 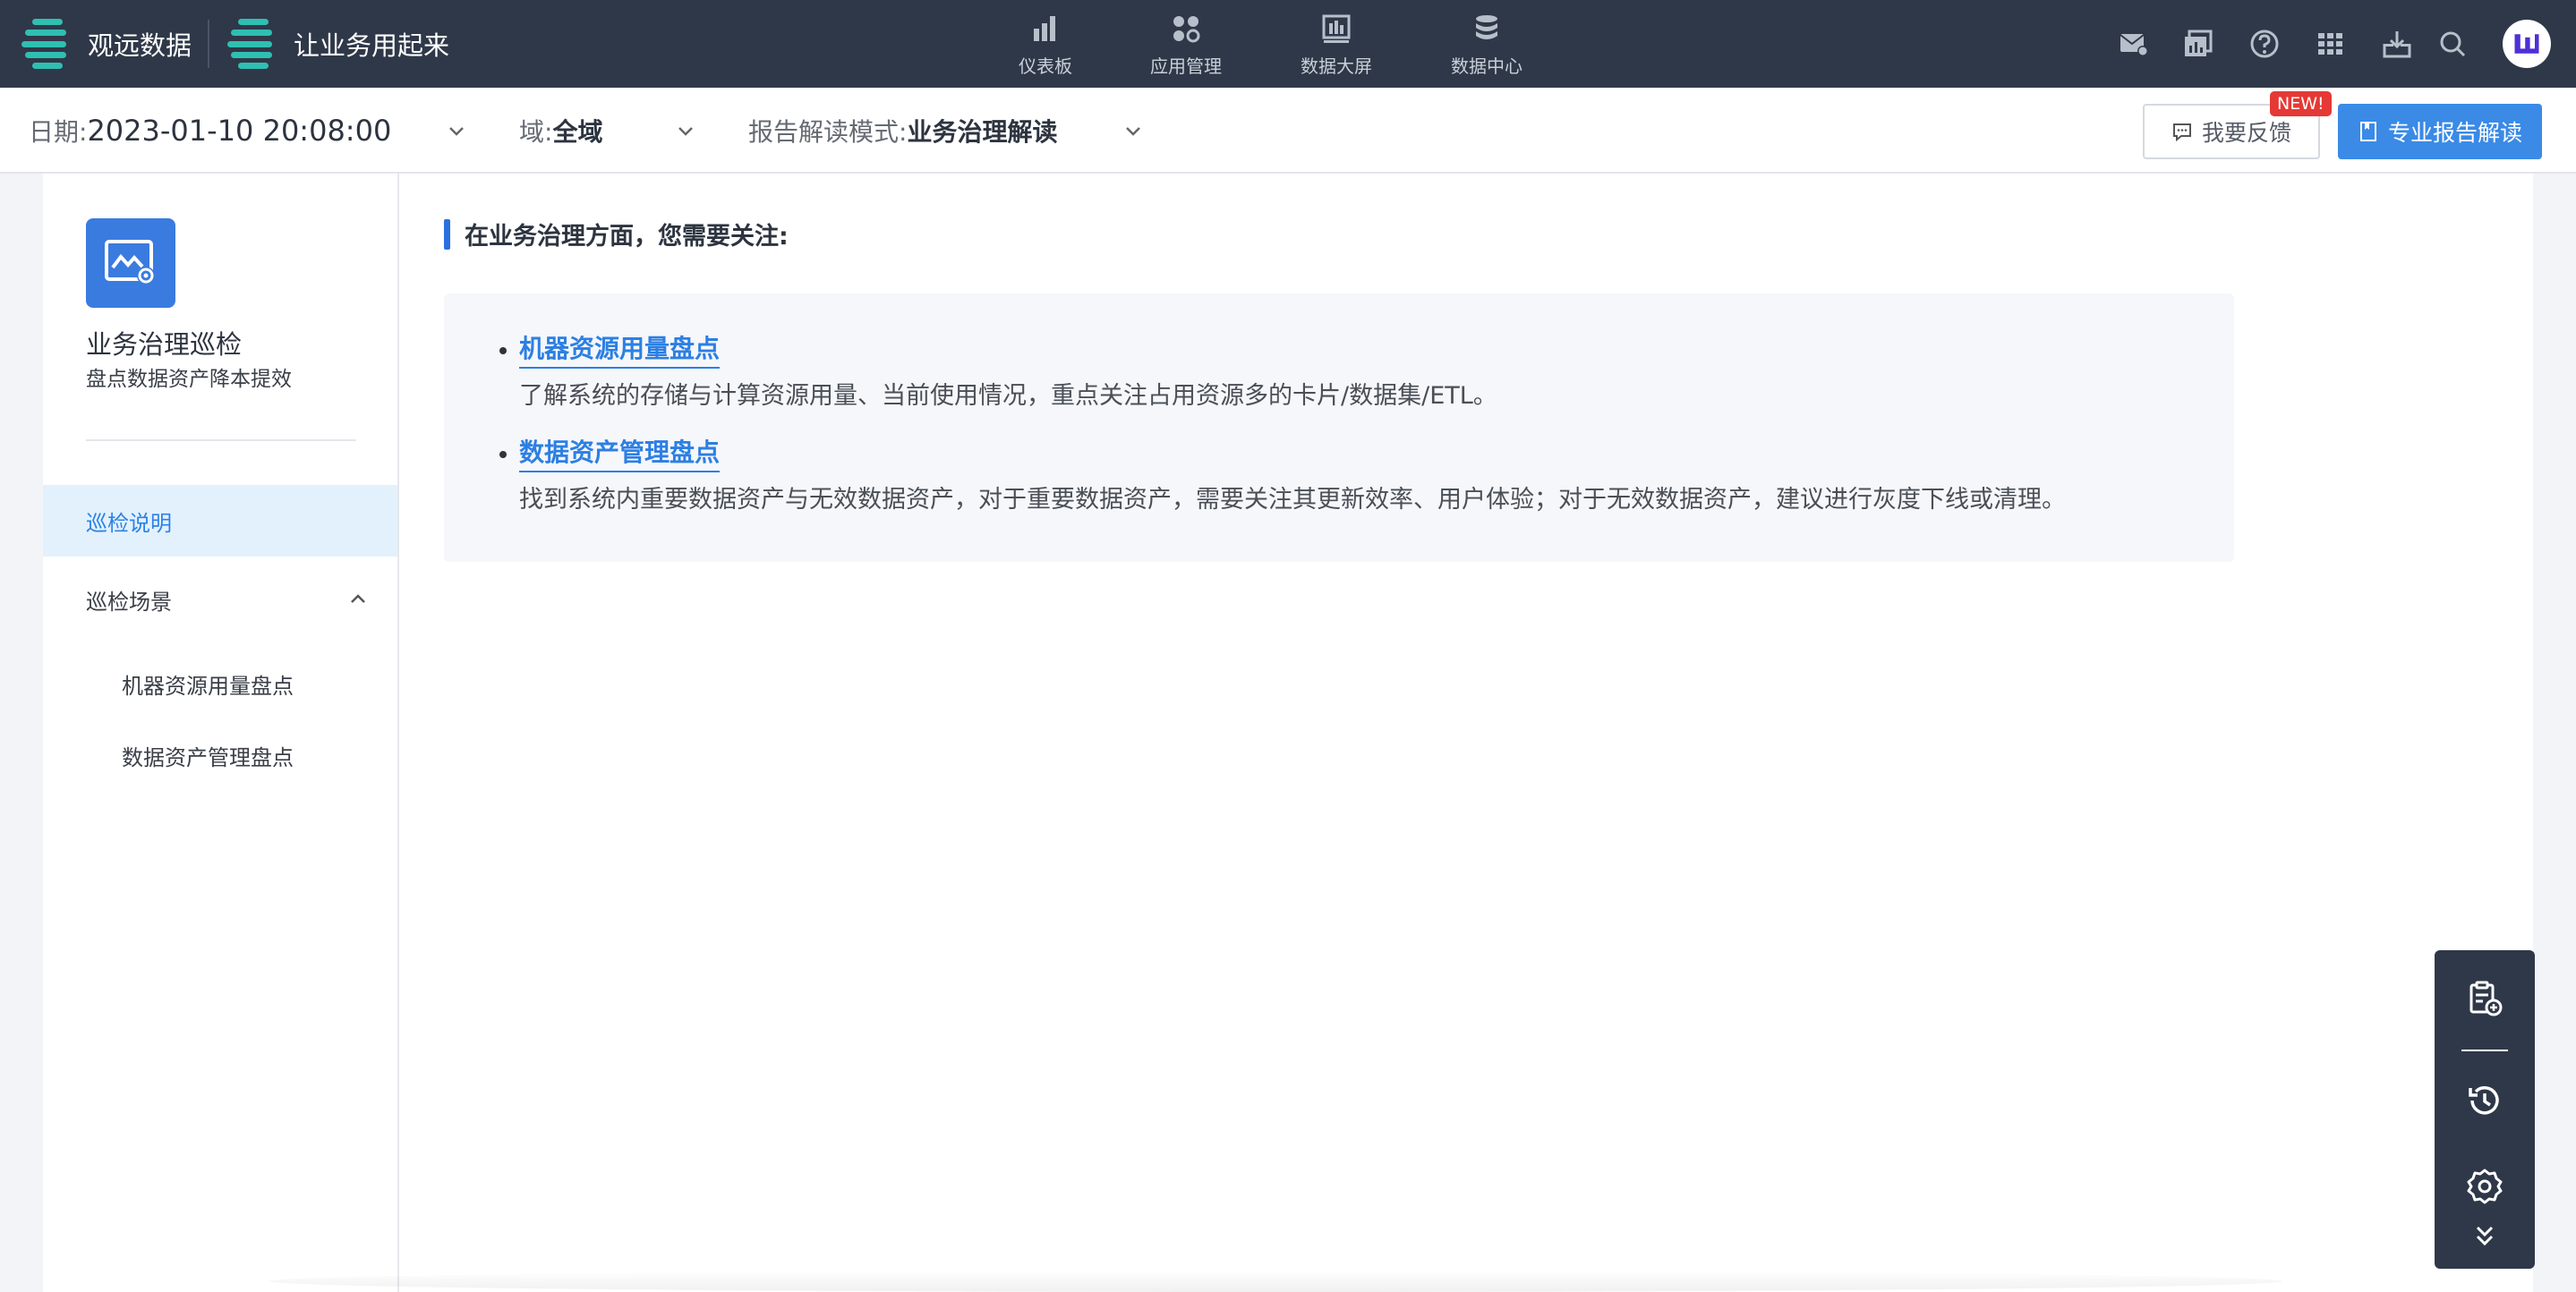 What do you see at coordinates (208, 686) in the screenshot?
I see `sidebar-item-label: 机器资源用量盘点` at bounding box center [208, 686].